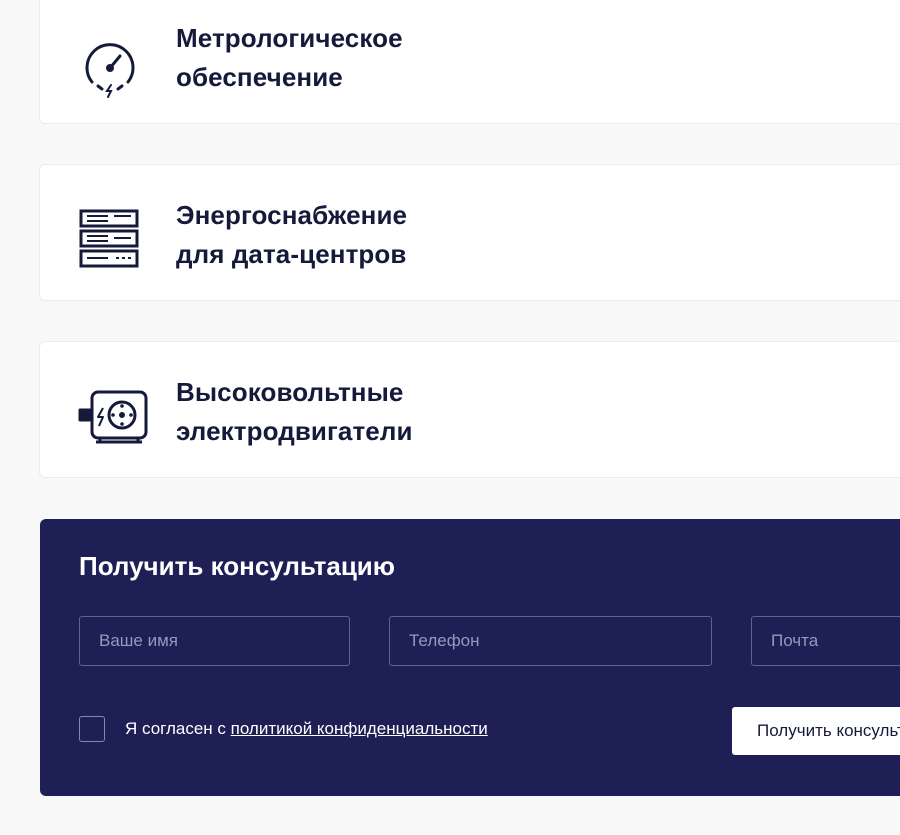 This screenshot has width=900, height=835. What do you see at coordinates (291, 254) in the screenshot?
I see `service-title-line2: для дата-центров` at bounding box center [291, 254].